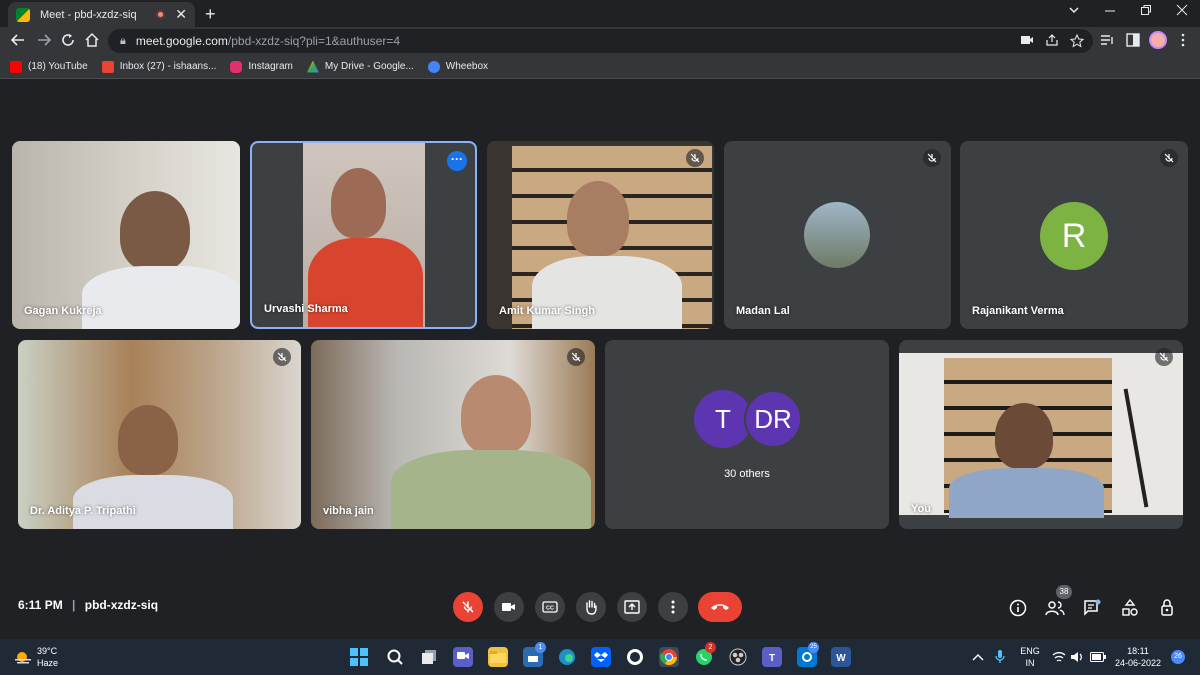  I want to click on svg-text: T, so click(772, 658).